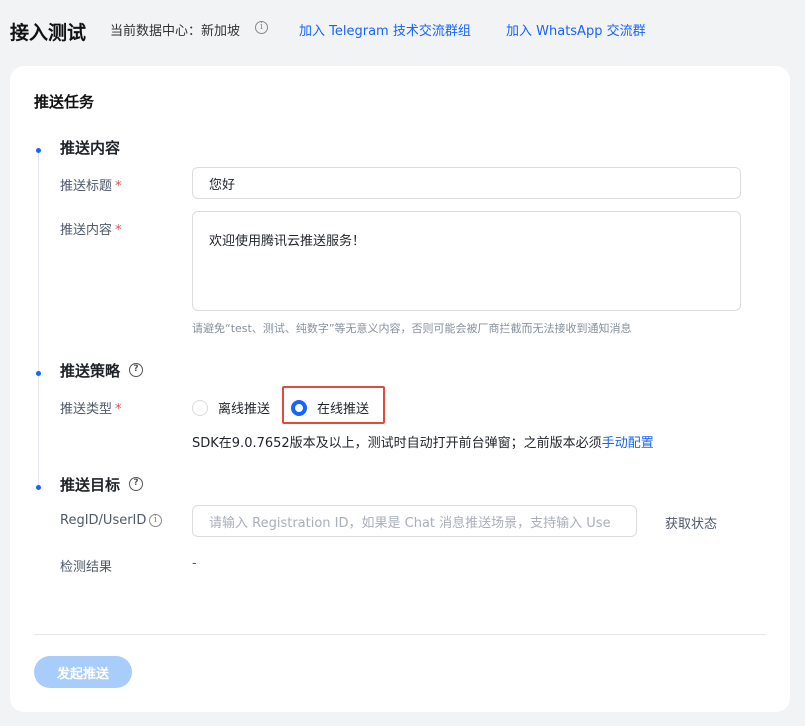 Image resolution: width=805 pixels, height=726 pixels. Describe the element at coordinates (64, 102) in the screenshot. I see `card-title: 推送任务` at that location.